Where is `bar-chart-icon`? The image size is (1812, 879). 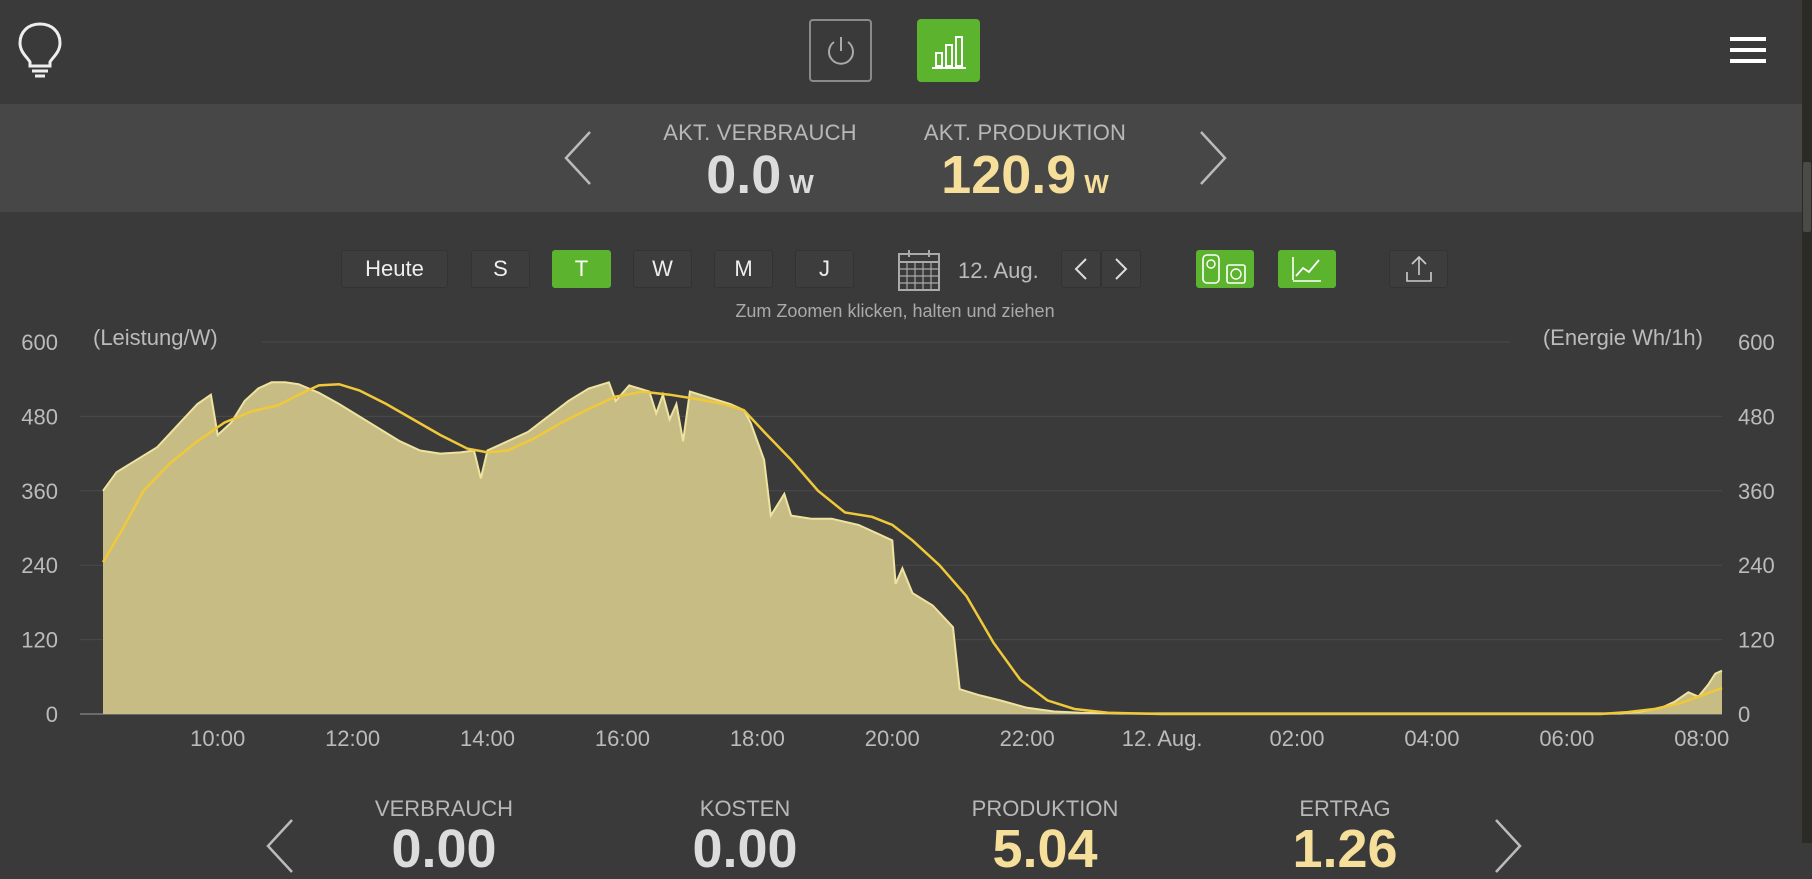
bar-chart-icon is located at coordinates (948, 52).